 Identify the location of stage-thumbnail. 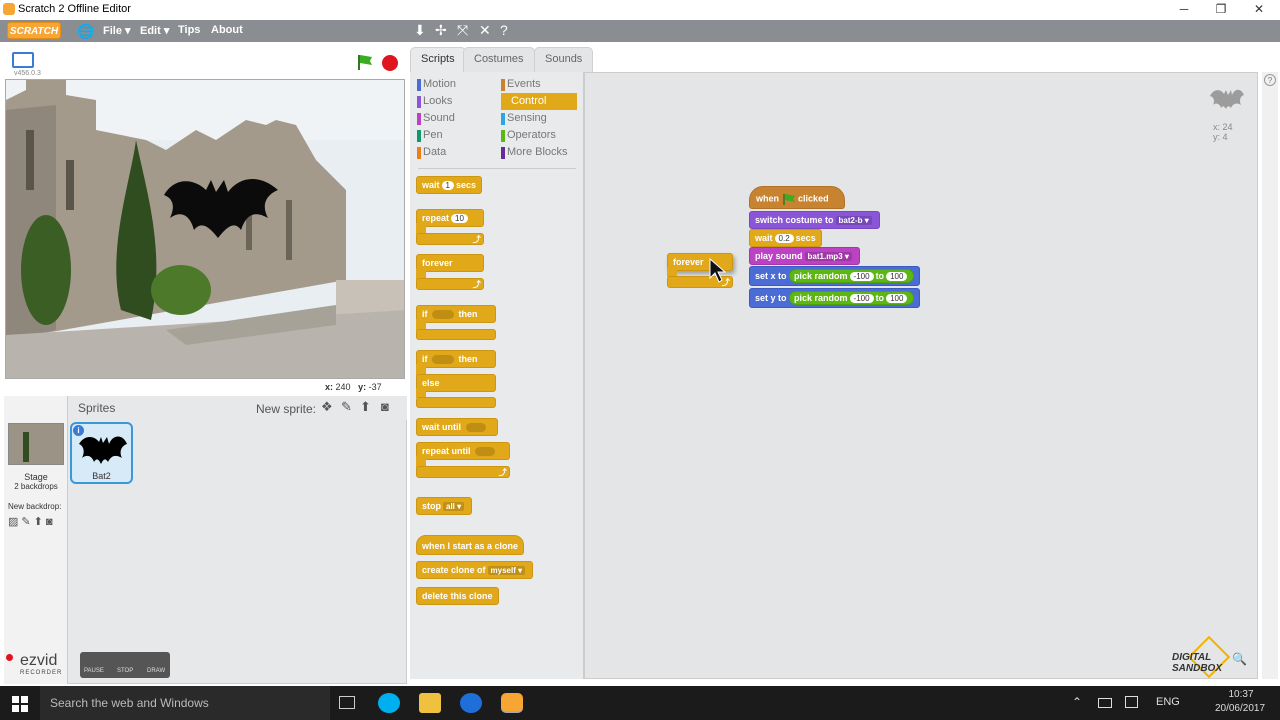
(36, 444).